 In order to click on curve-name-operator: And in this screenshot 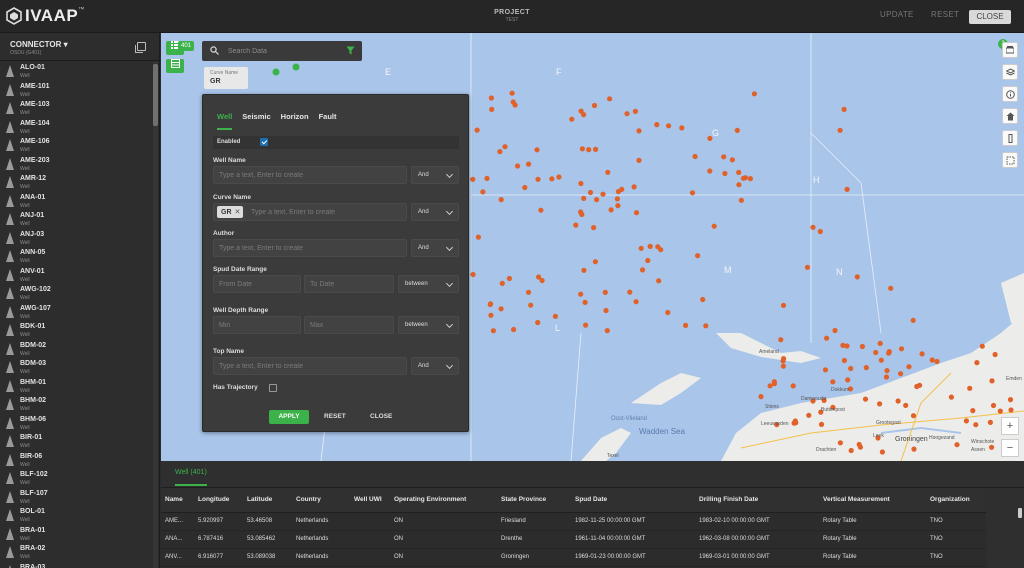, I will do `click(435, 212)`.